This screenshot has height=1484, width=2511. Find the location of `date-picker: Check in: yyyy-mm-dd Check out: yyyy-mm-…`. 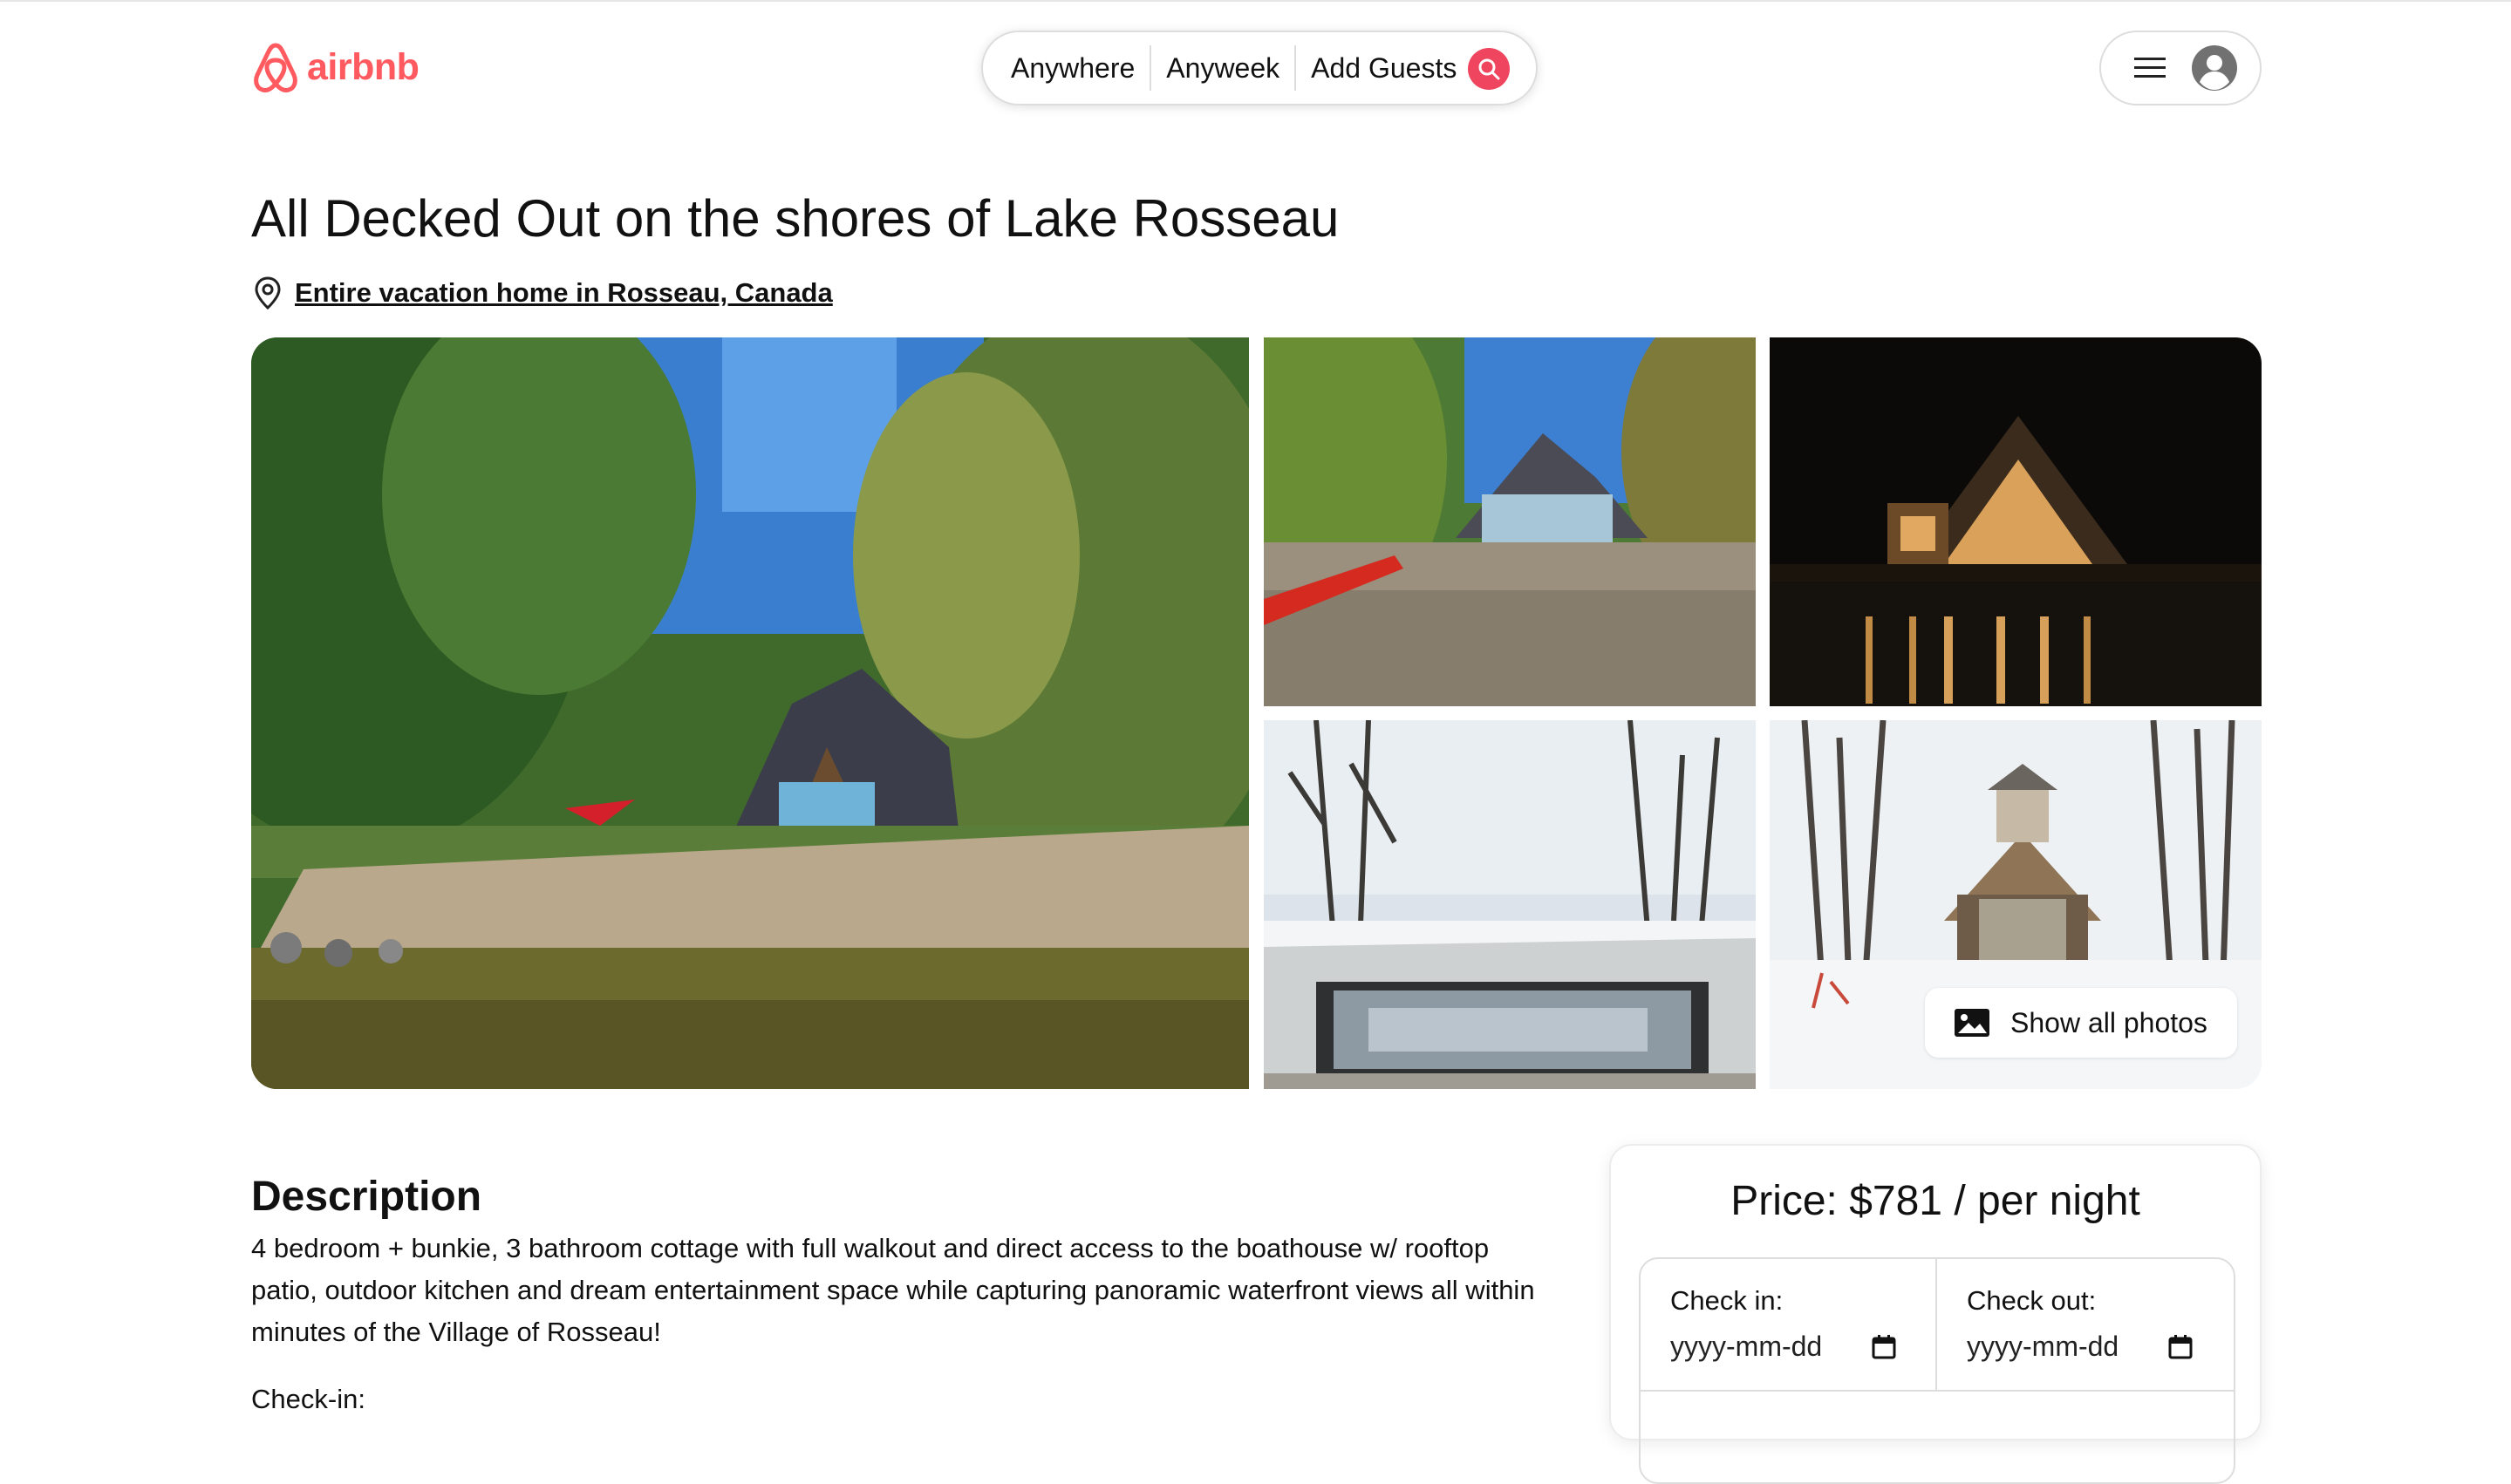

date-picker: Check in: yyyy-mm-dd Check out: yyyy-mm-… is located at coordinates (1937, 1370).